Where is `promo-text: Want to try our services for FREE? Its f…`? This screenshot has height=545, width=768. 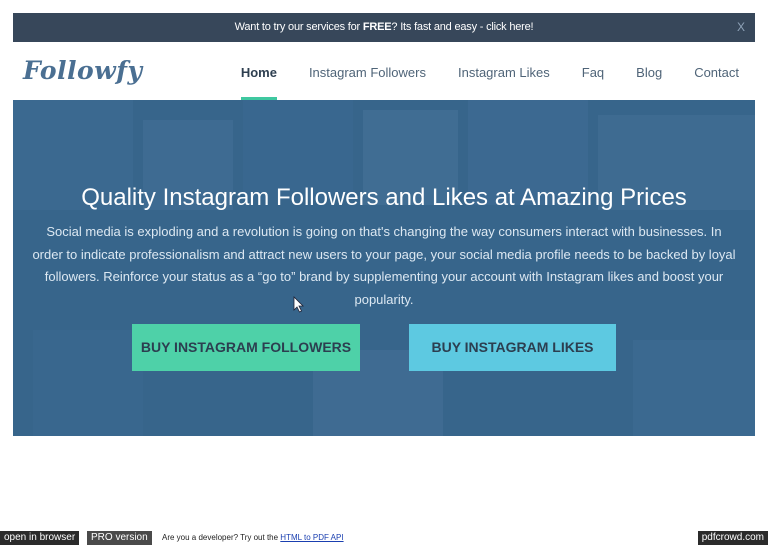
promo-text: Want to try our services for FREE? Its f… is located at coordinates (384, 27).